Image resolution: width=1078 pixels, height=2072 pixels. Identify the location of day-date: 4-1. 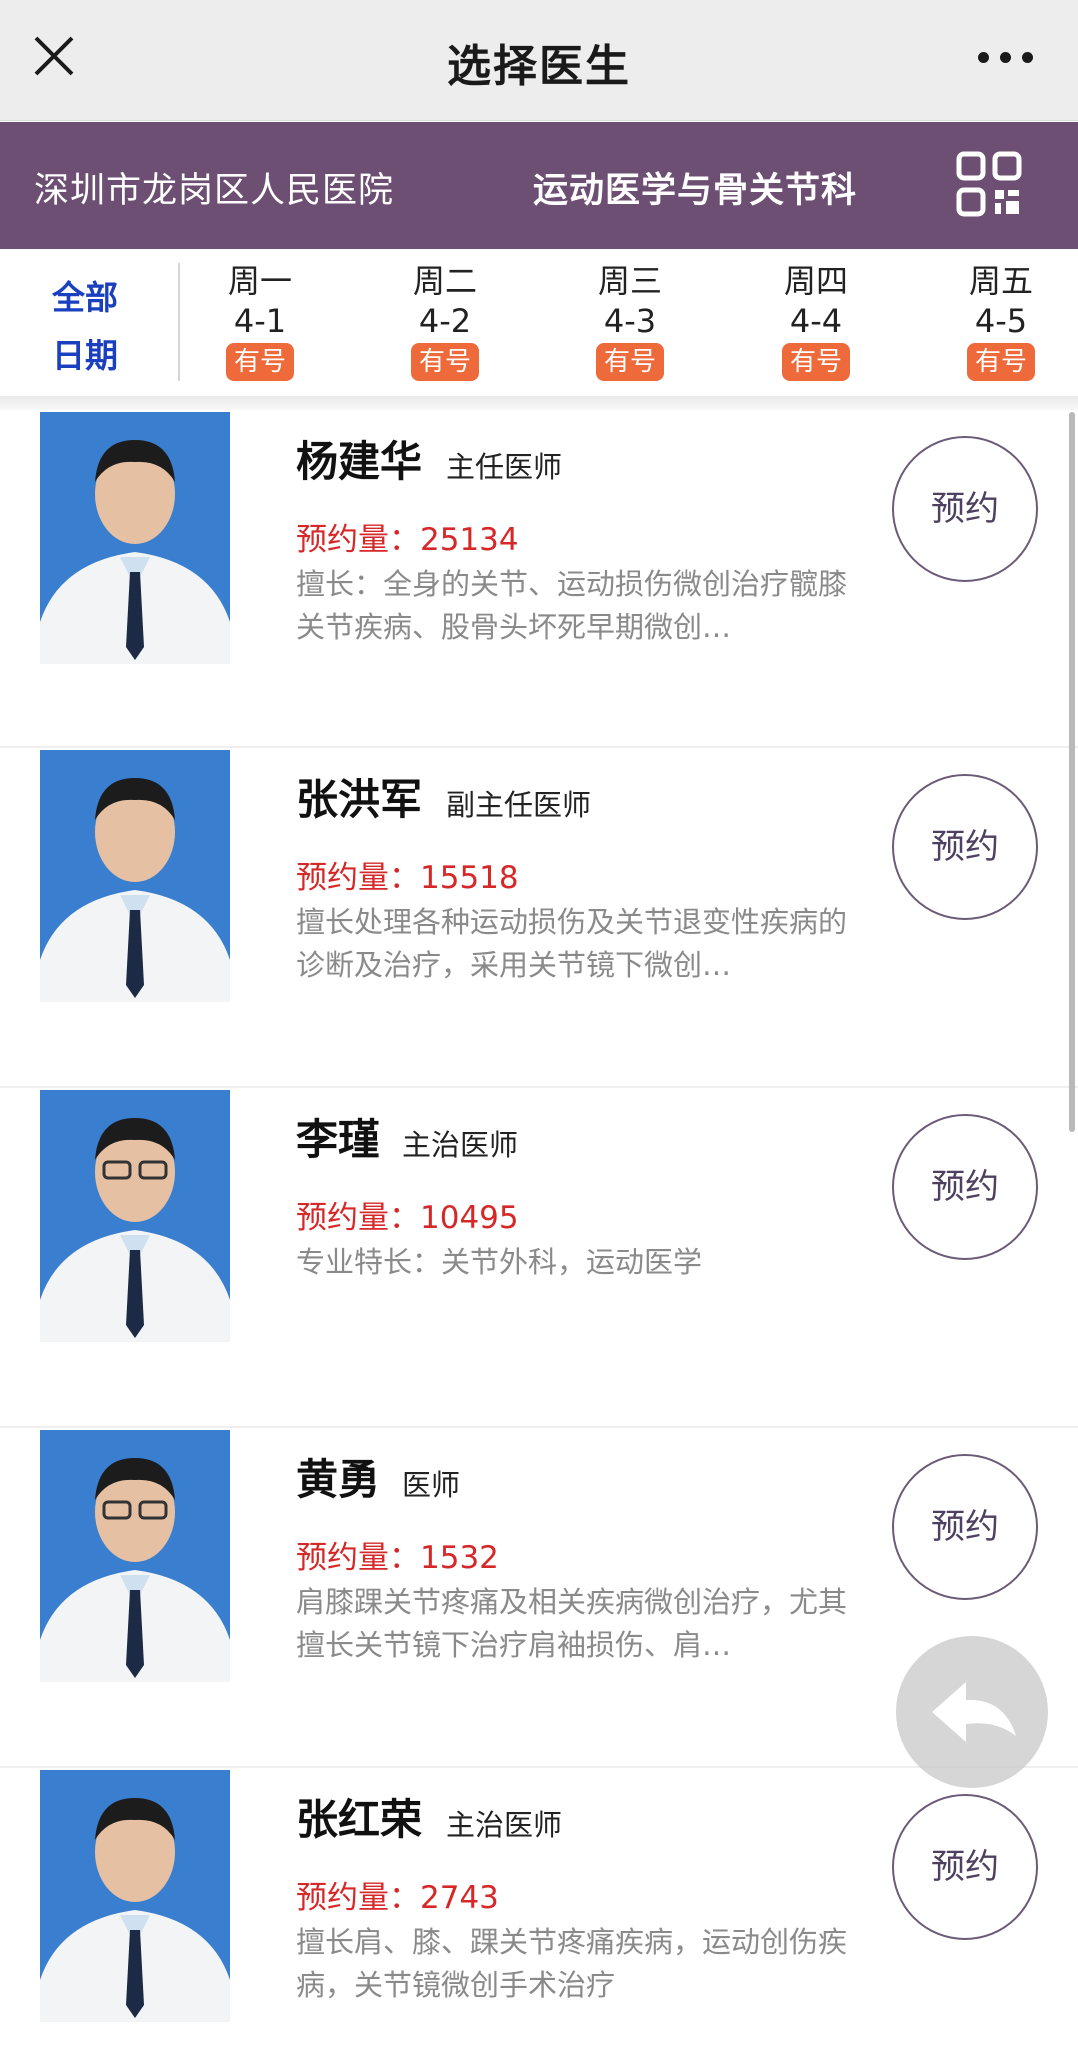
(260, 321).